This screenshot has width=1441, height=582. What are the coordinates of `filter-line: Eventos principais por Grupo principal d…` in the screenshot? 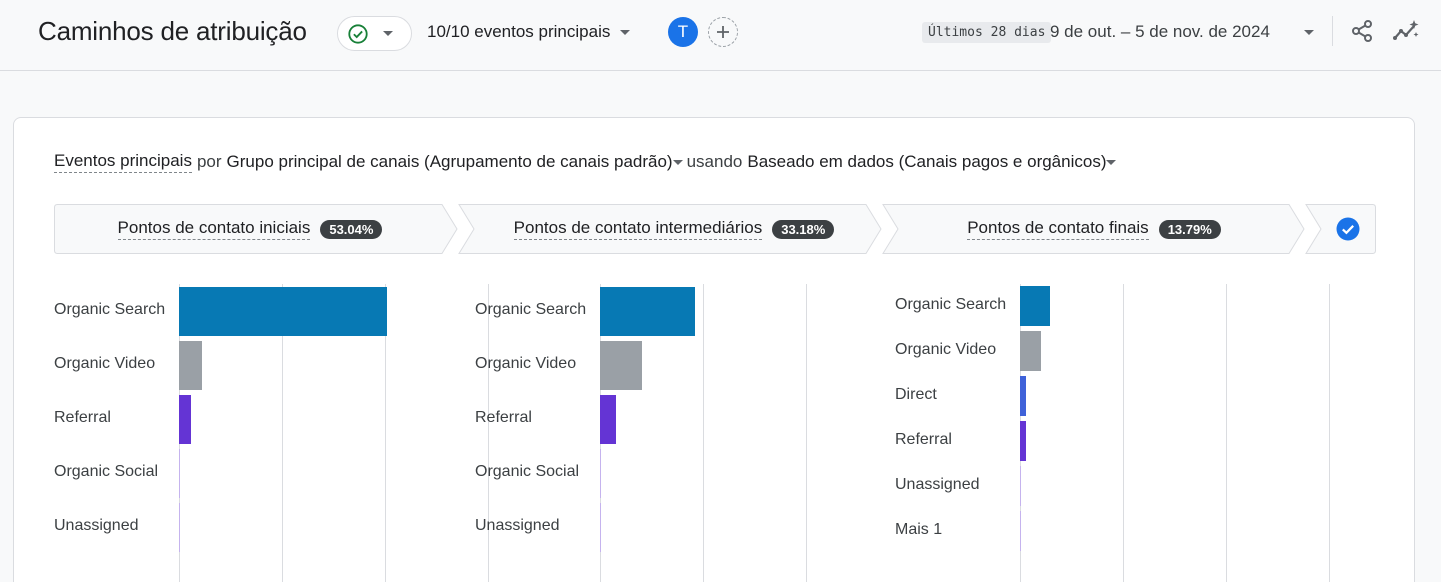 It's located at (586, 162).